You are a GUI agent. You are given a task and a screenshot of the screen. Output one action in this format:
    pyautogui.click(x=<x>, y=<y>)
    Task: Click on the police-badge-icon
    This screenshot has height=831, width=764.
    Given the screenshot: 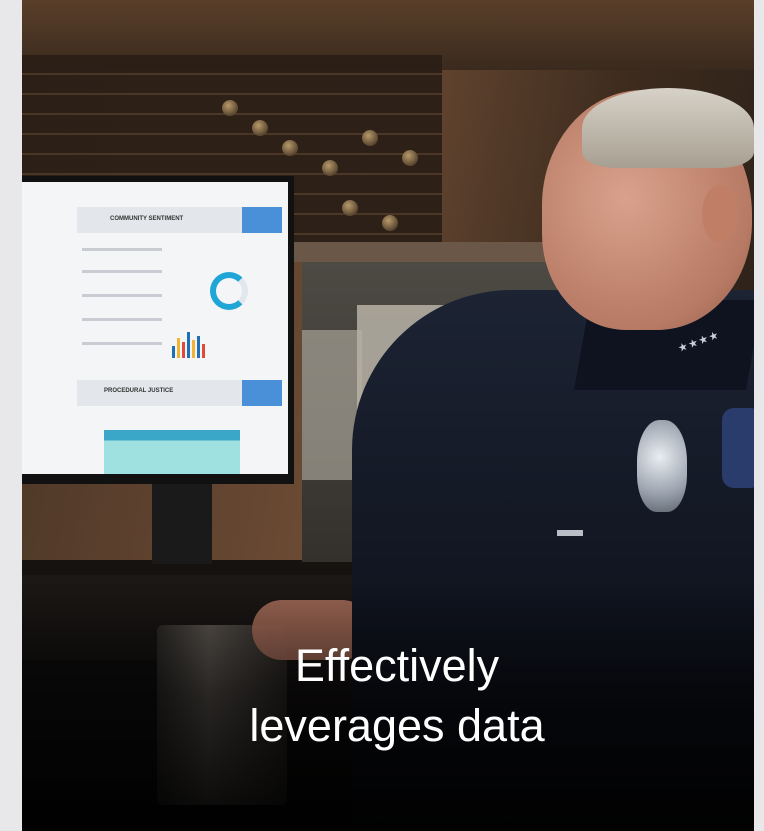 What is the action you would take?
    pyautogui.click(x=662, y=466)
    